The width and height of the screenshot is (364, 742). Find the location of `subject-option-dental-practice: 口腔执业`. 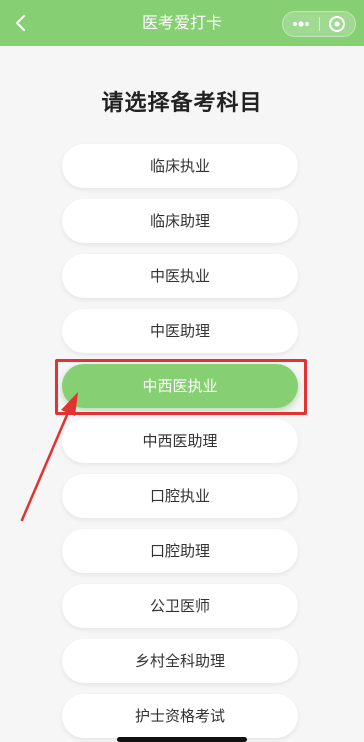

subject-option-dental-practice: 口腔执业 is located at coordinates (180, 496).